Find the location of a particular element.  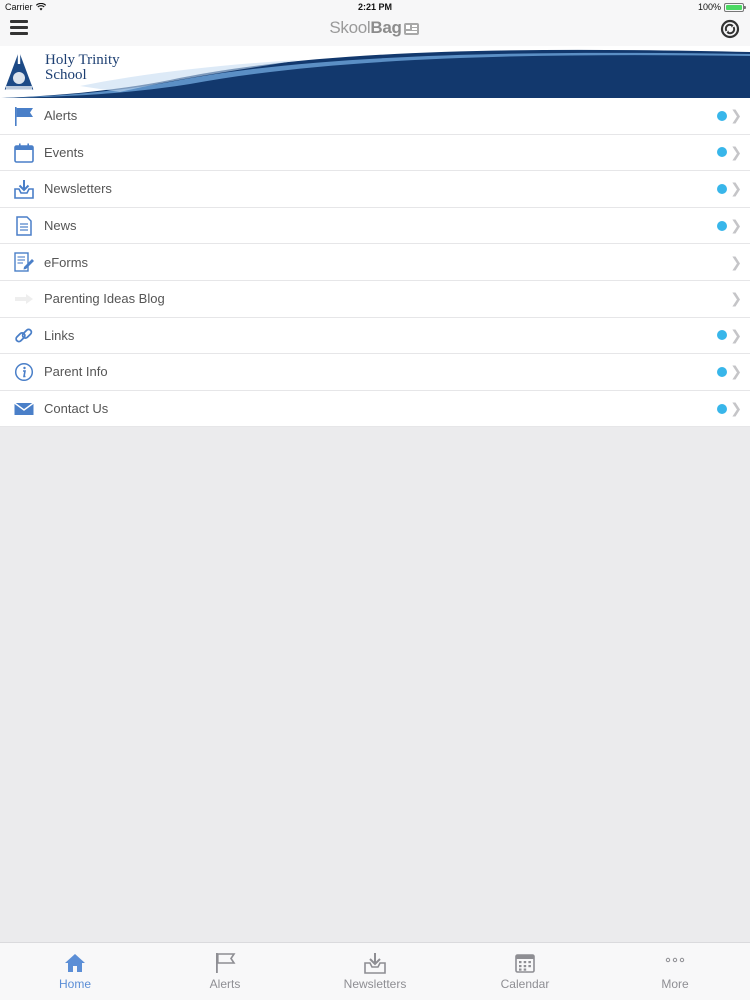

school-name: Holy Trinity School is located at coordinates (82, 68).